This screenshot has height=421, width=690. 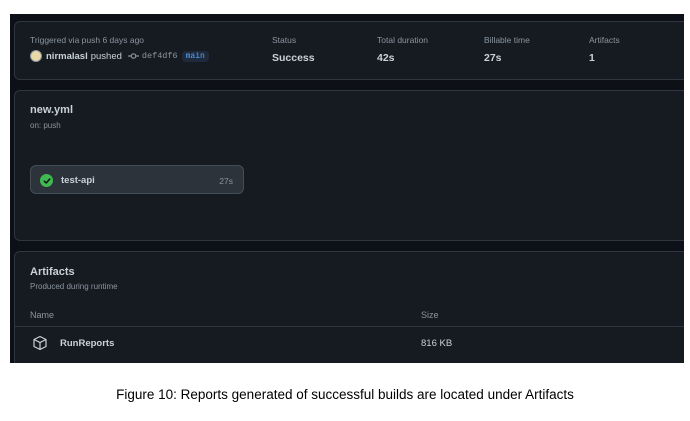 What do you see at coordinates (78, 180) in the screenshot?
I see `job-name: test-api` at bounding box center [78, 180].